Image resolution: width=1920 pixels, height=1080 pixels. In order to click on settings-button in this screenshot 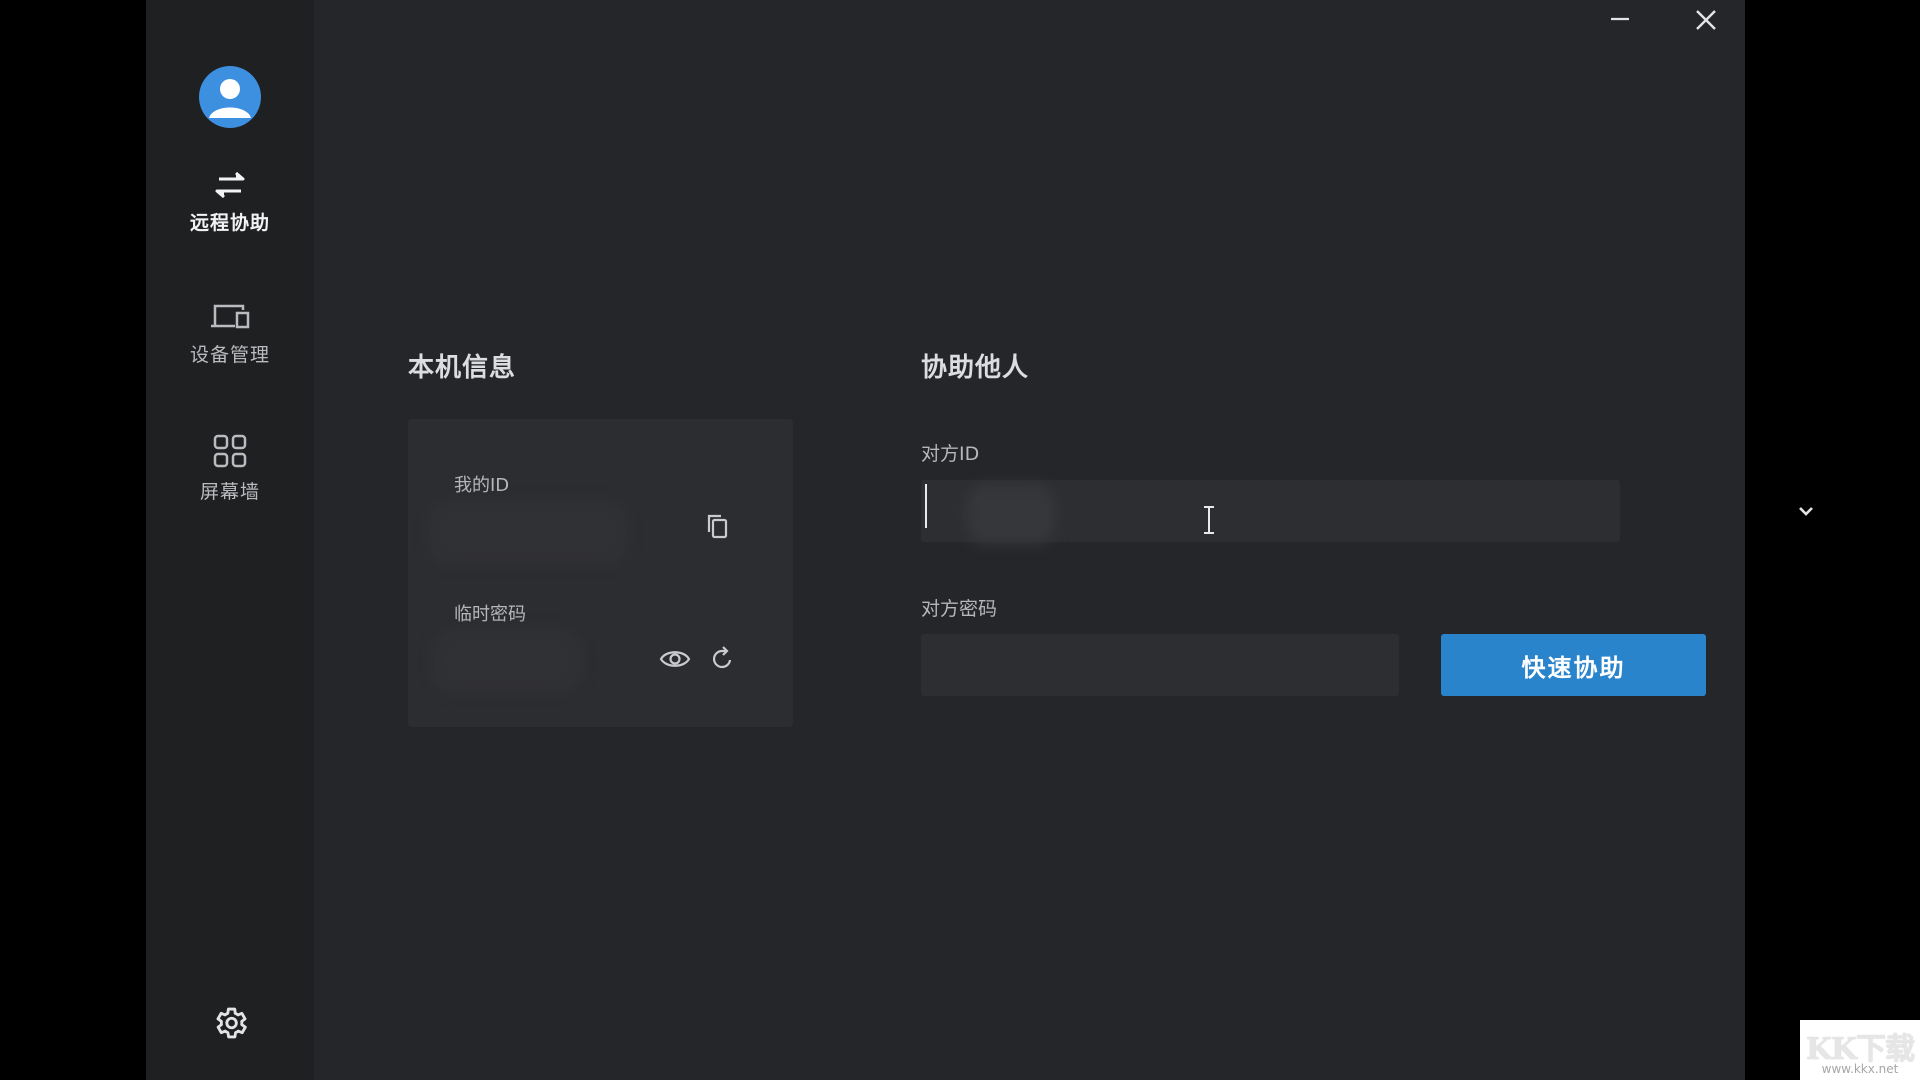, I will do `click(230, 1023)`.